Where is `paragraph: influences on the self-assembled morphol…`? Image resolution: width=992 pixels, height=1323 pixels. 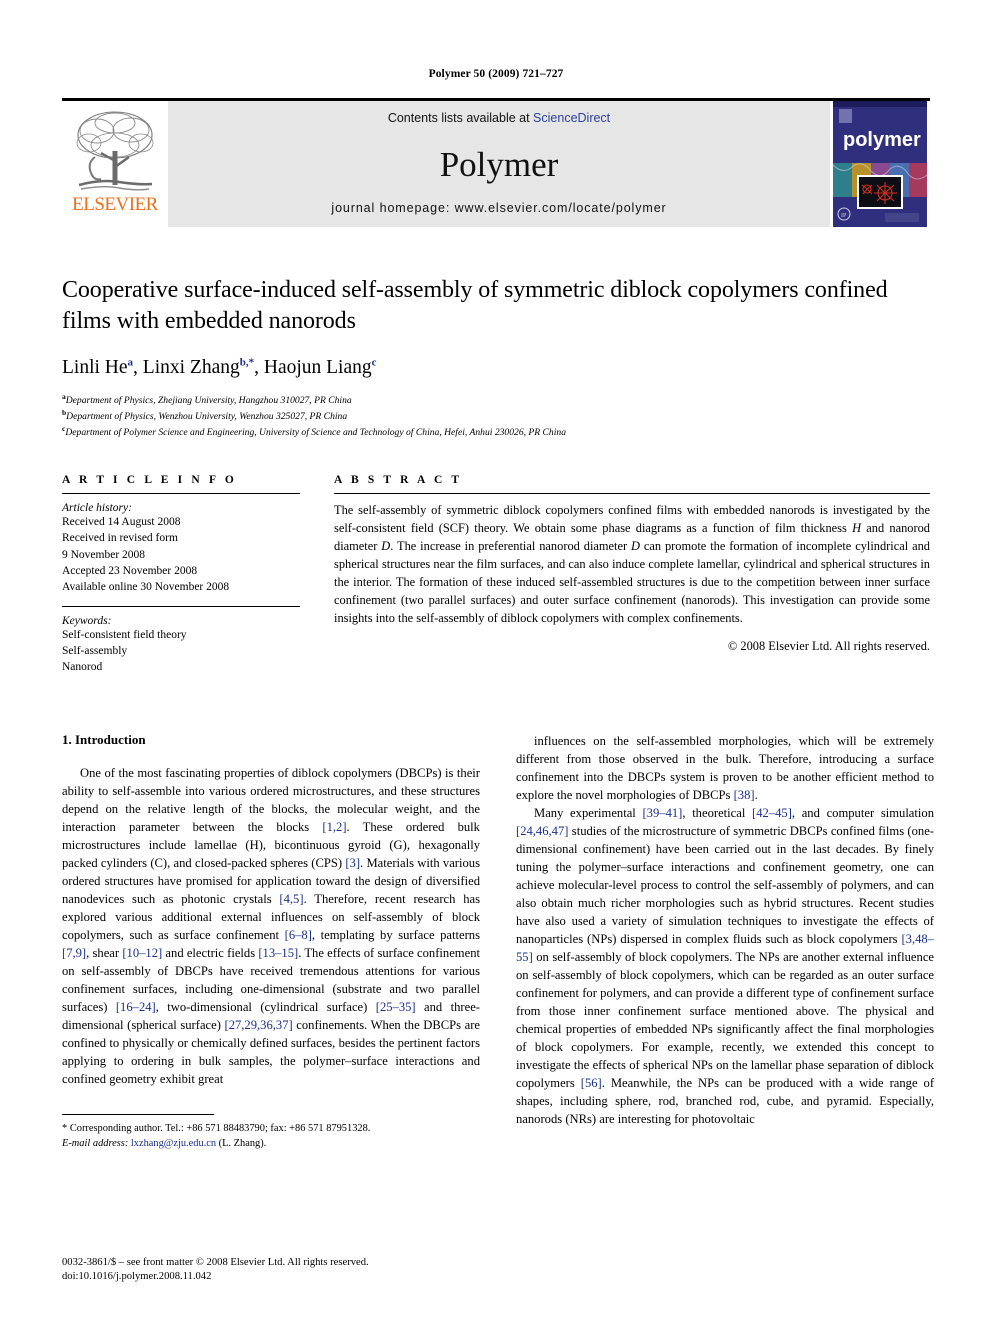
paragraph: influences on the self-assembled morphol… is located at coordinates (725, 767).